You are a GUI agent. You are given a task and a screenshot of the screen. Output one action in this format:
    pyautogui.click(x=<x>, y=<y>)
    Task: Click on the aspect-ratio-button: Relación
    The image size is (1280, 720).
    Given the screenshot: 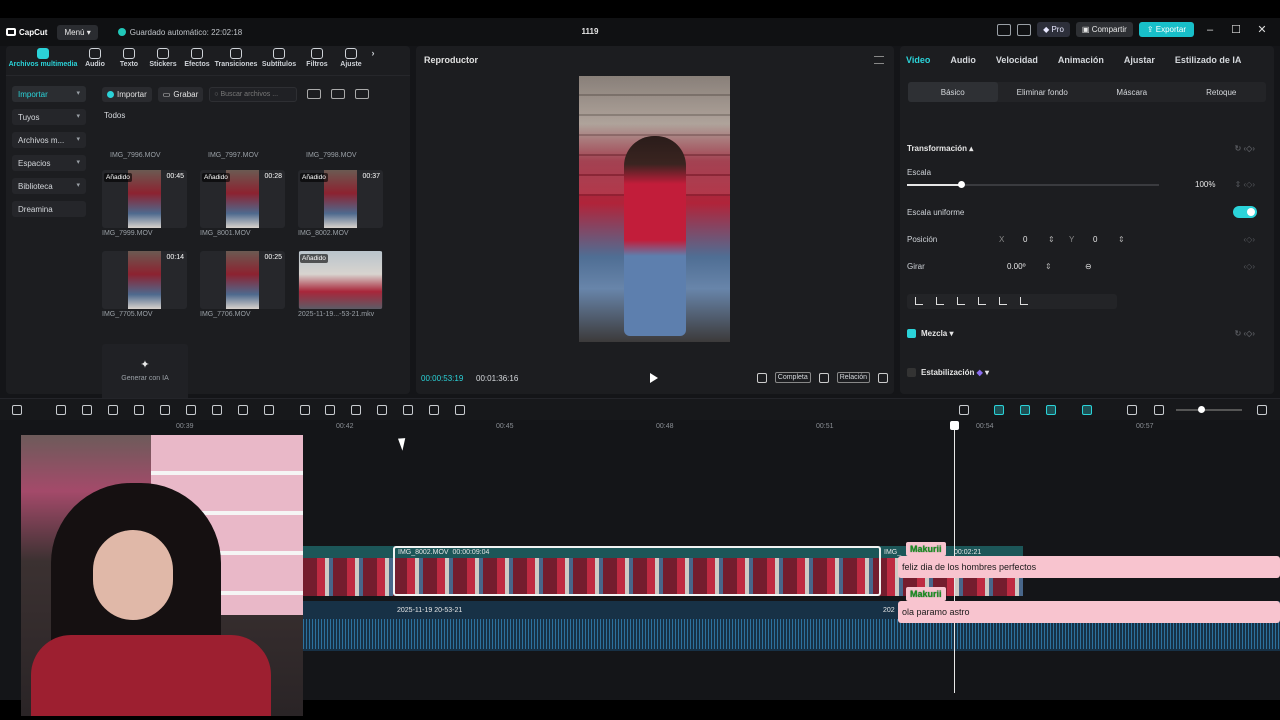 What is the action you would take?
    pyautogui.click(x=853, y=377)
    